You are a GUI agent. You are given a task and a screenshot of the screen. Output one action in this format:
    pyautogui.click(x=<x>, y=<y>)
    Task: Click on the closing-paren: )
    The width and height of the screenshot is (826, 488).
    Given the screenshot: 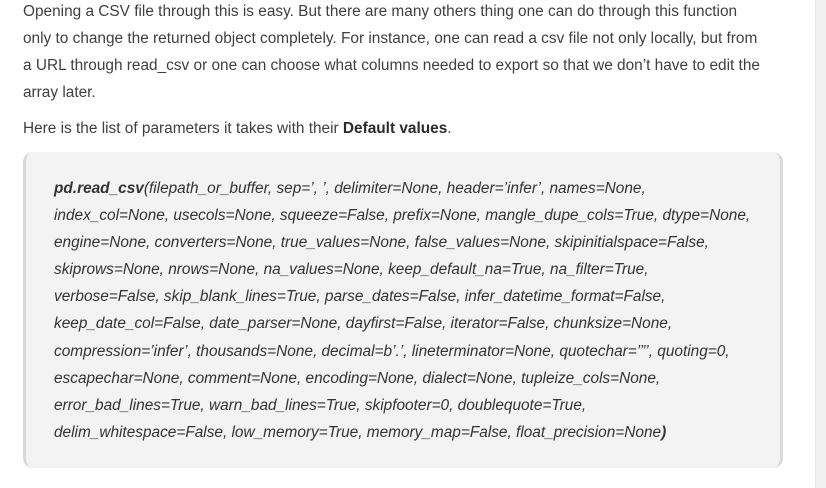 What is the action you would take?
    pyautogui.click(x=664, y=432)
    